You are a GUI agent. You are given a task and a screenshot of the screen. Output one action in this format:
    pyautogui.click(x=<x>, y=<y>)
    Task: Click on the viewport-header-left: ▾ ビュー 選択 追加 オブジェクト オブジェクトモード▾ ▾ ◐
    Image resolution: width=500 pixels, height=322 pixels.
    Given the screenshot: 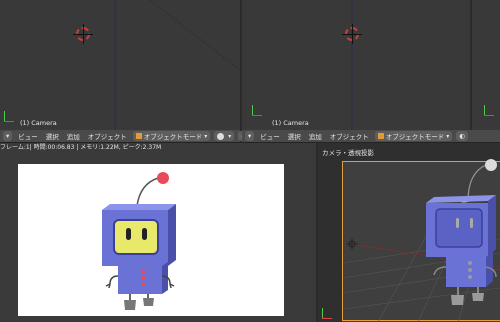 What is the action you would take?
    pyautogui.click(x=125, y=136)
    